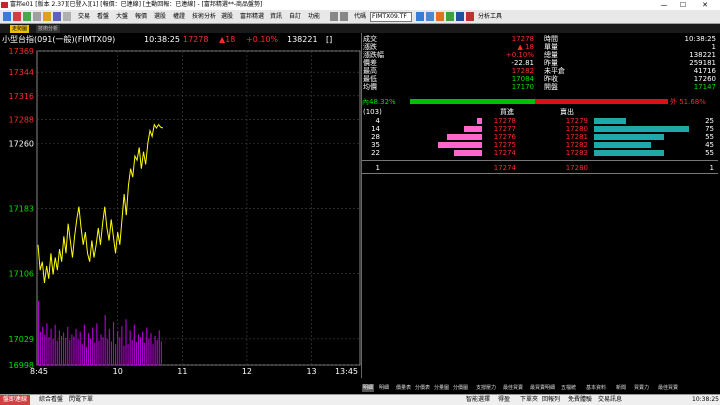 This screenshot has width=720, height=405. Describe the element at coordinates (370, 87) in the screenshot. I see `quote-label: 均價` at that location.